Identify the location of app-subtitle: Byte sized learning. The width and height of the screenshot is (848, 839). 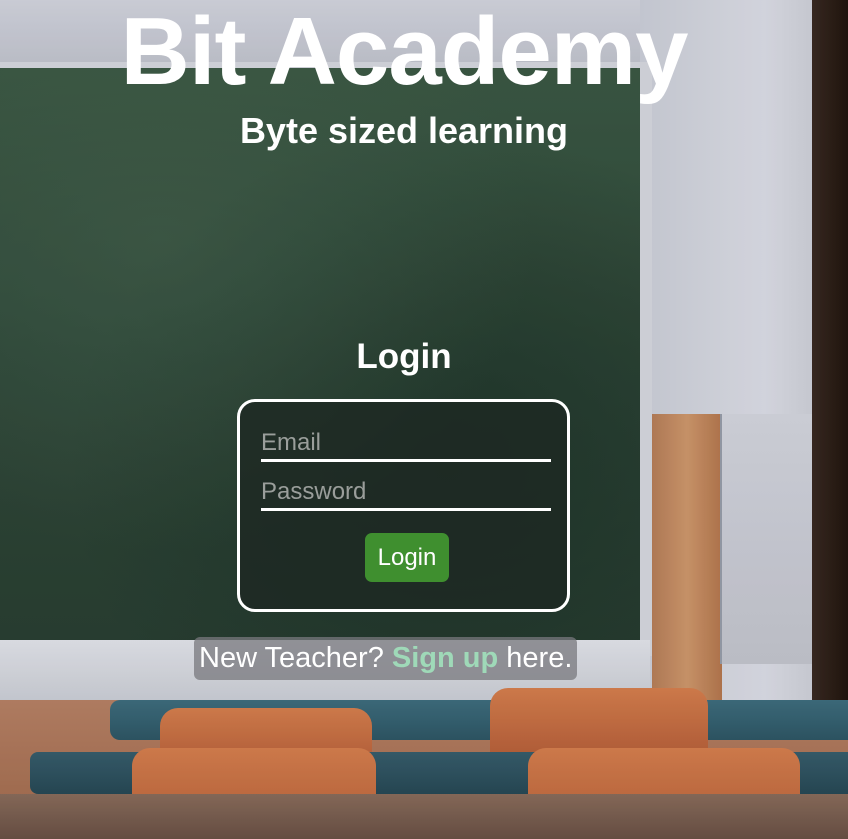
(404, 130).